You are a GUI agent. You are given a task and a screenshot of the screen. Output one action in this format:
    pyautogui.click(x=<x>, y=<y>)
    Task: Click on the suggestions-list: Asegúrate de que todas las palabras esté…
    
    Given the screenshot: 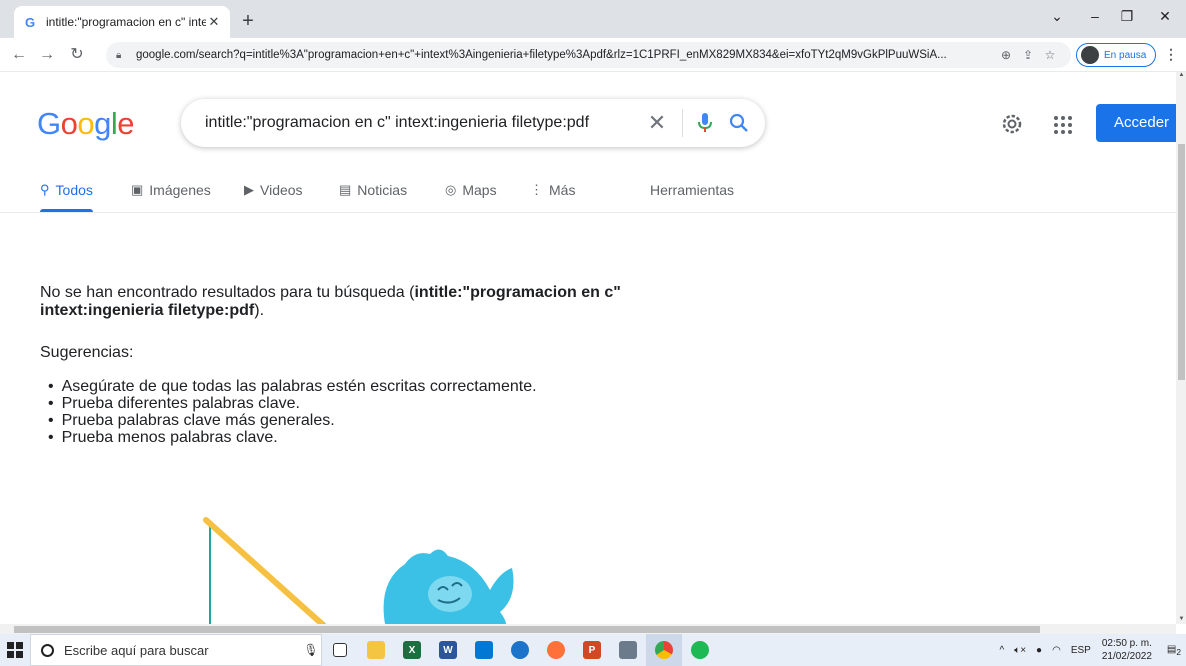 What is the action you would take?
    pyautogui.click(x=292, y=412)
    